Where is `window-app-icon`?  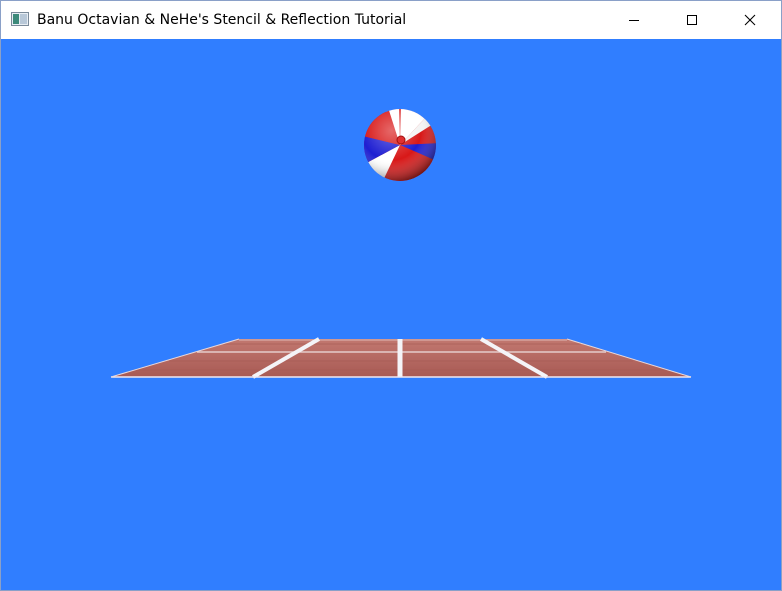
window-app-icon is located at coordinates (20, 19).